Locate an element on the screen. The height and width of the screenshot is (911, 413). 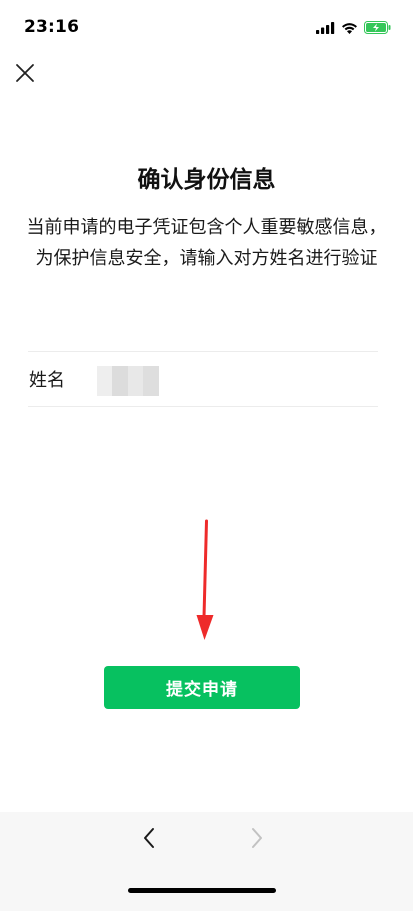
down-arrow-icon is located at coordinates (205, 582).